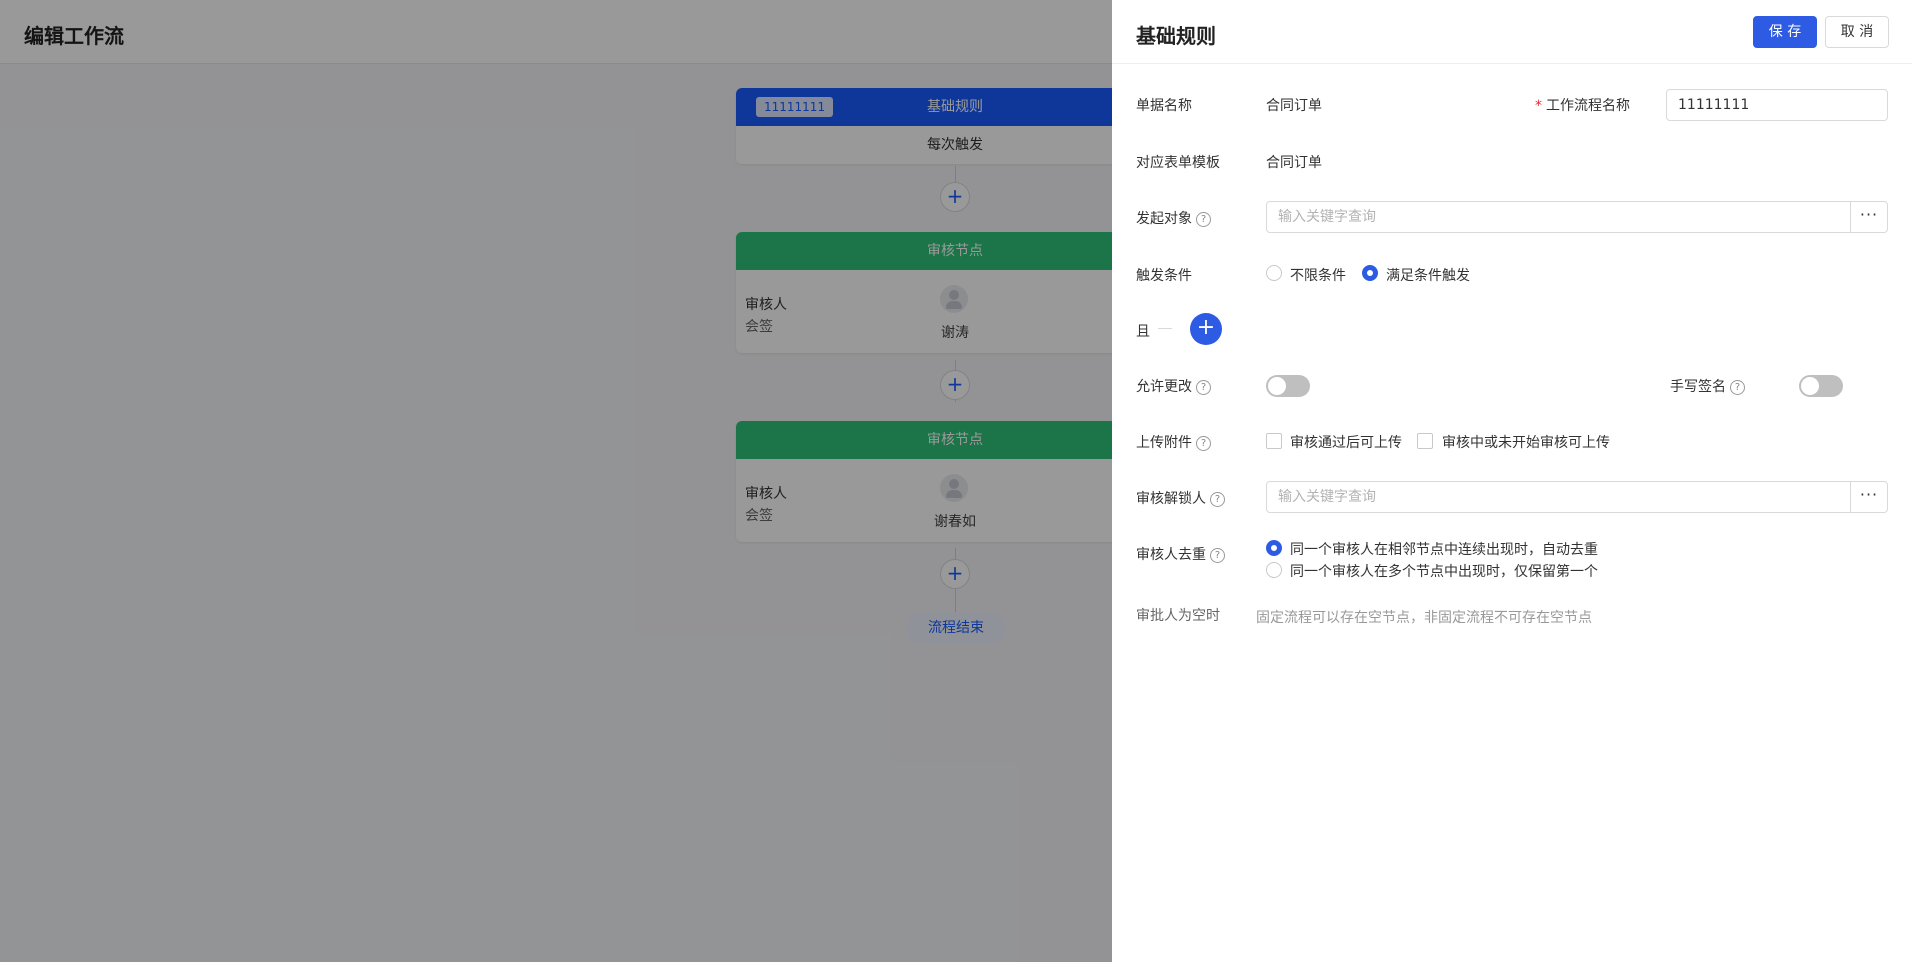 The height and width of the screenshot is (962, 1912). I want to click on upload-attachment-label: 上传附件, so click(1164, 443).